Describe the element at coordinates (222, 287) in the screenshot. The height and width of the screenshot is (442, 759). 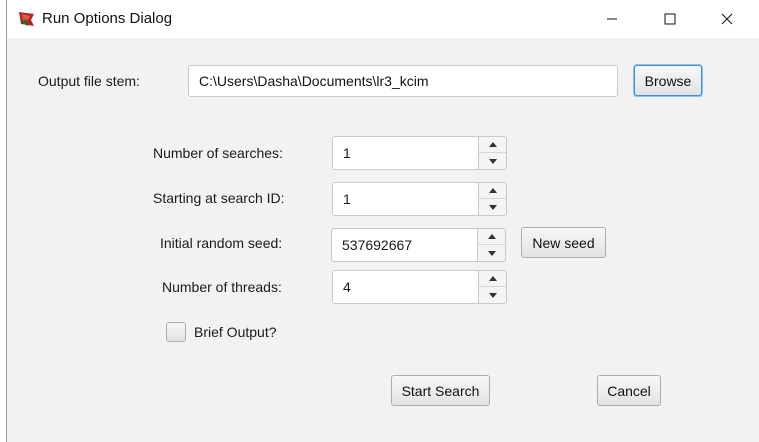
I see `number-of-threads-label: Number of threads:` at that location.